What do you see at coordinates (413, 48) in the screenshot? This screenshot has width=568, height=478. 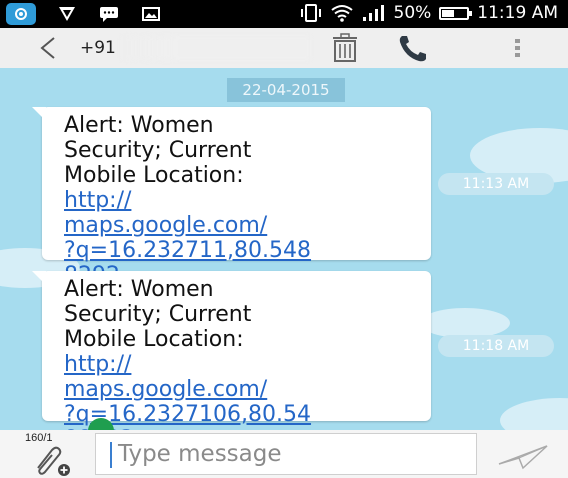 I see `call-icon` at bounding box center [413, 48].